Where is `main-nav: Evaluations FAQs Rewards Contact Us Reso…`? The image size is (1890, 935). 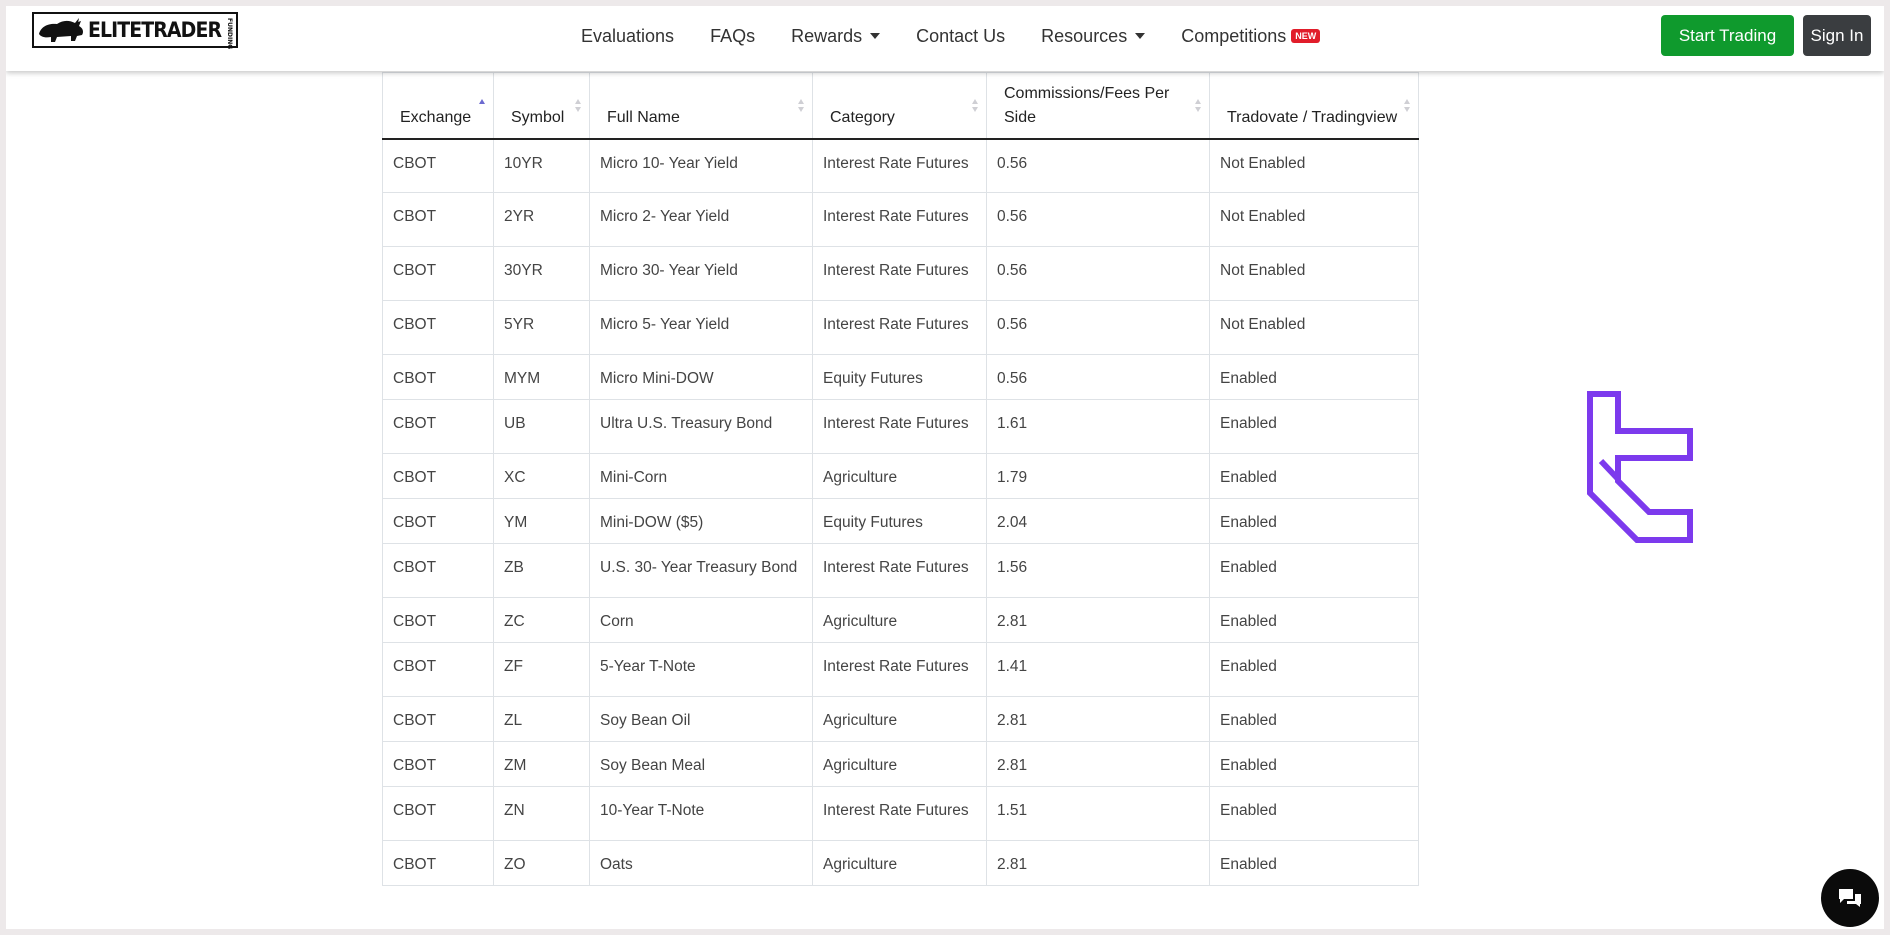
main-nav: Evaluations FAQs Rewards Contact Us Reso… is located at coordinates (968, 36).